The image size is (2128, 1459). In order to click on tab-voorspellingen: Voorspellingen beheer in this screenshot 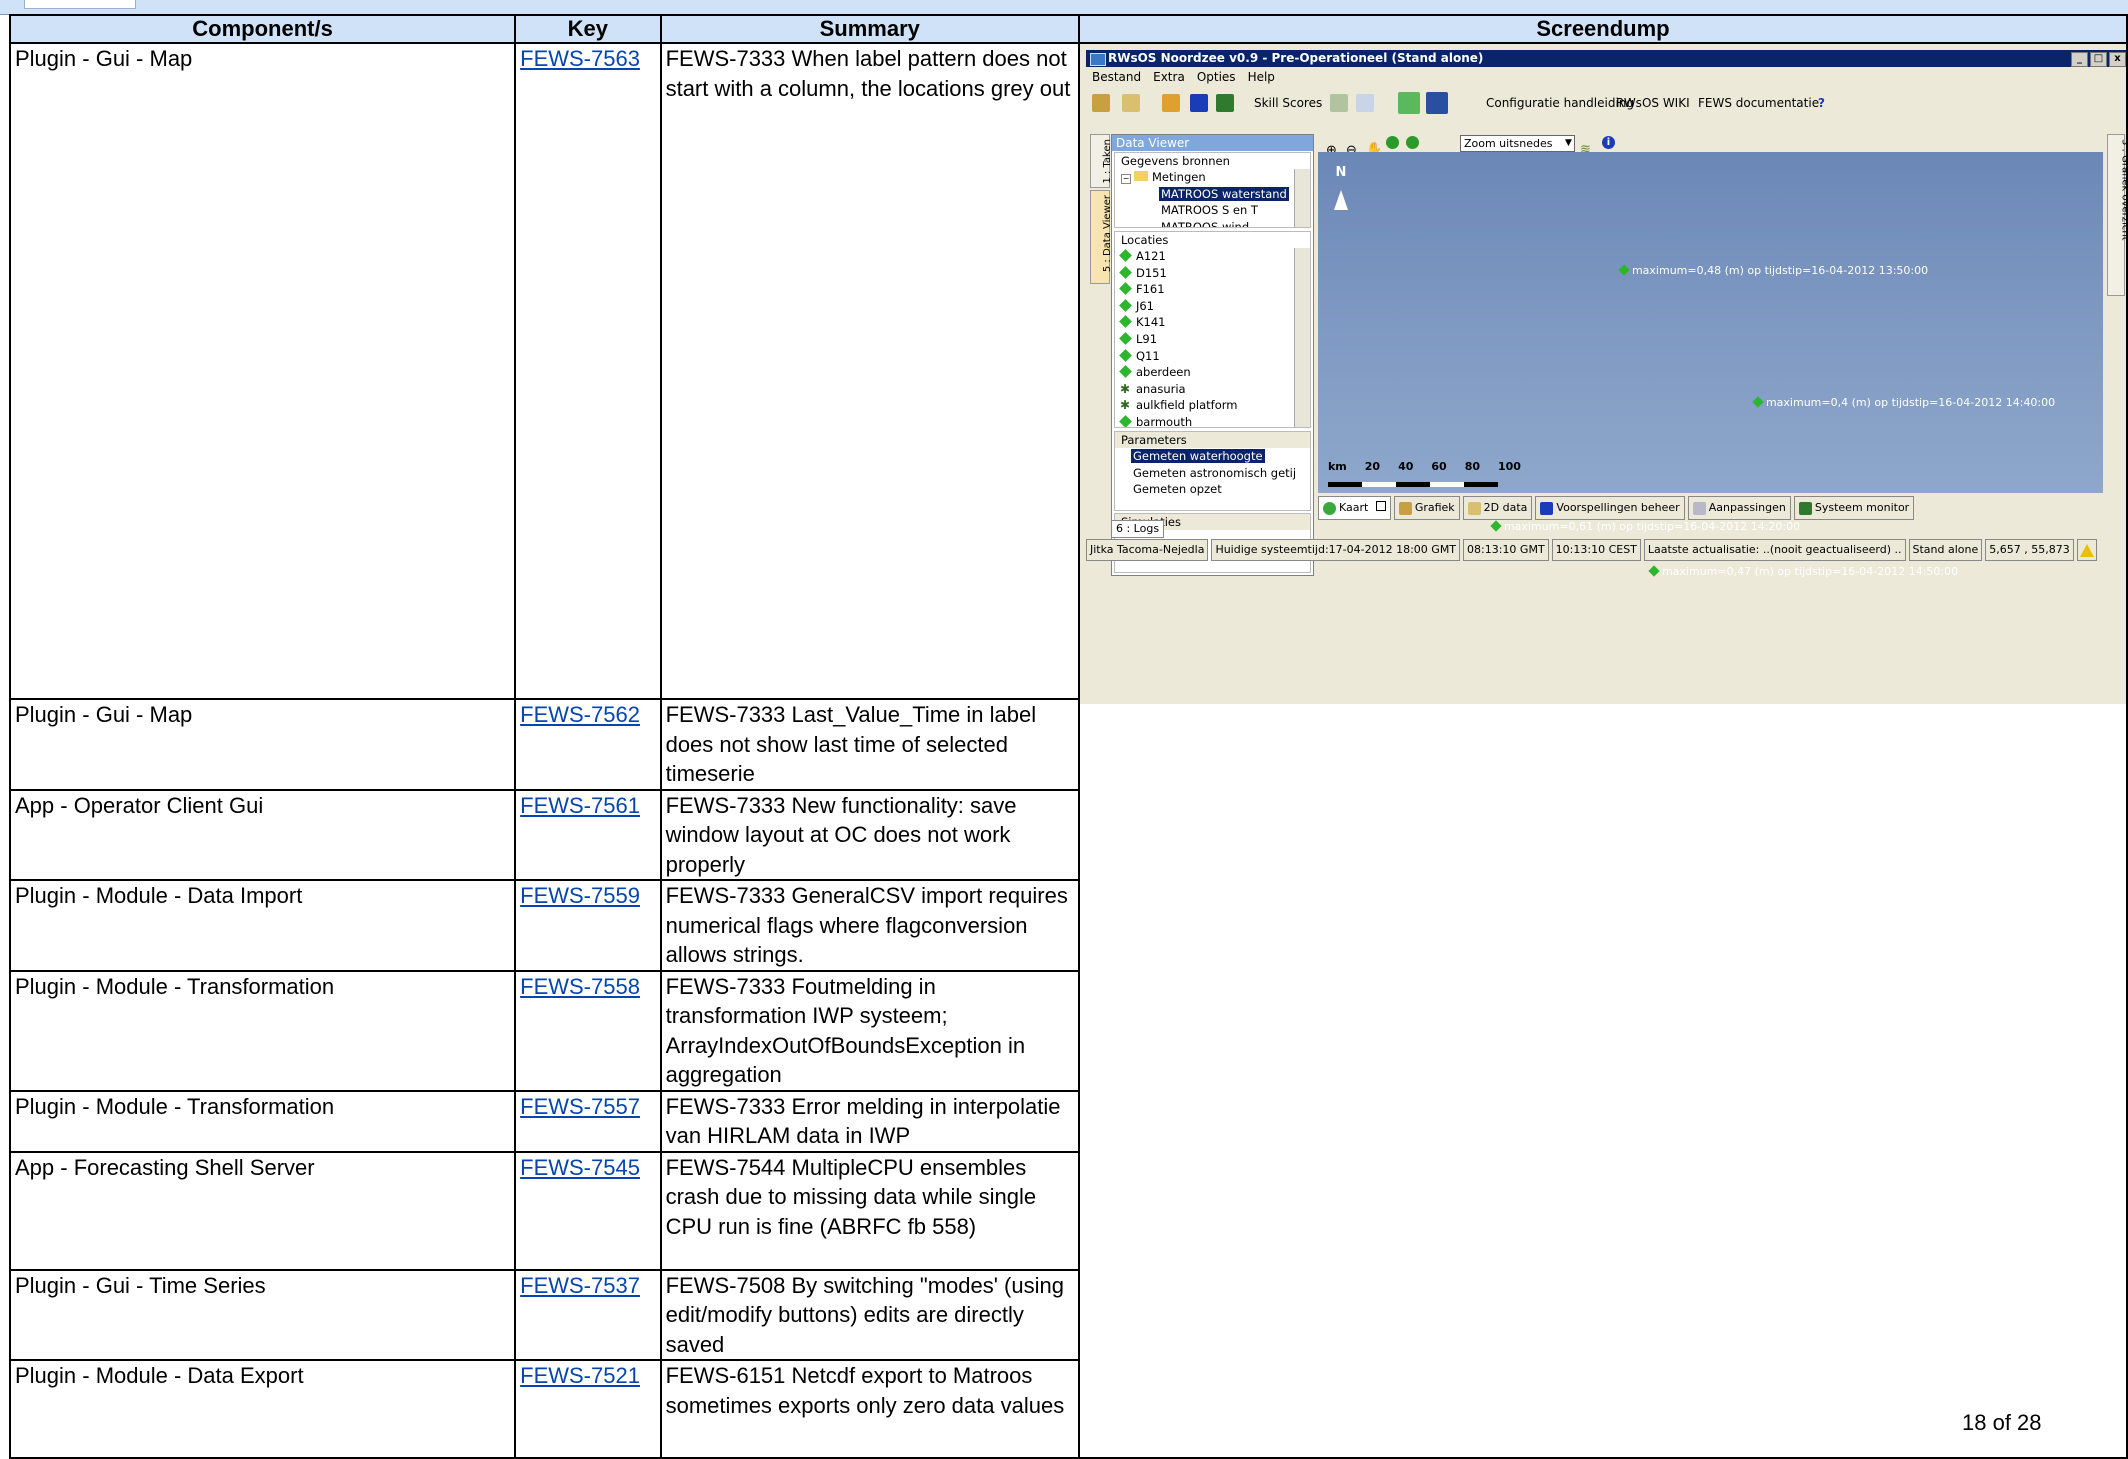, I will do `click(1610, 508)`.